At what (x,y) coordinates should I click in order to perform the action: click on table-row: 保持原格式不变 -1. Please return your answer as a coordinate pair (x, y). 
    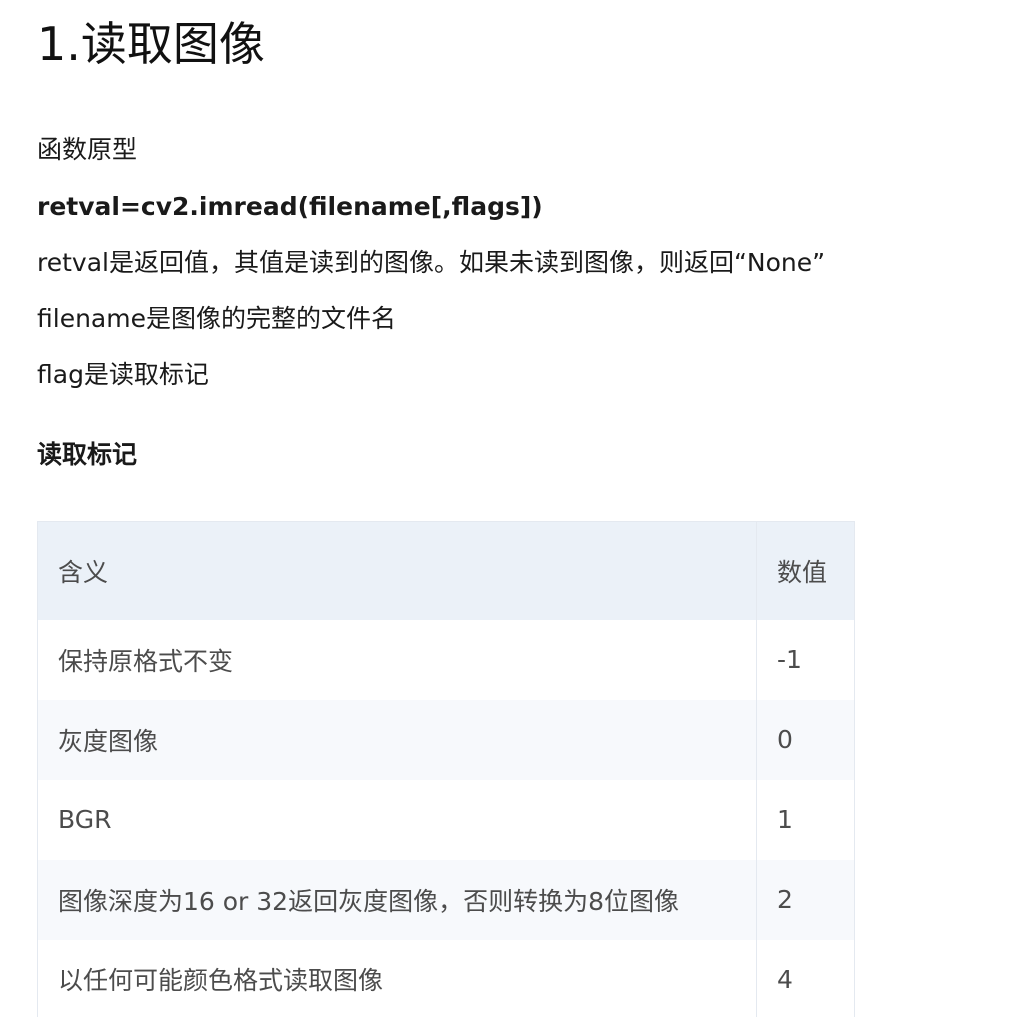
    Looking at the image, I should click on (446, 659).